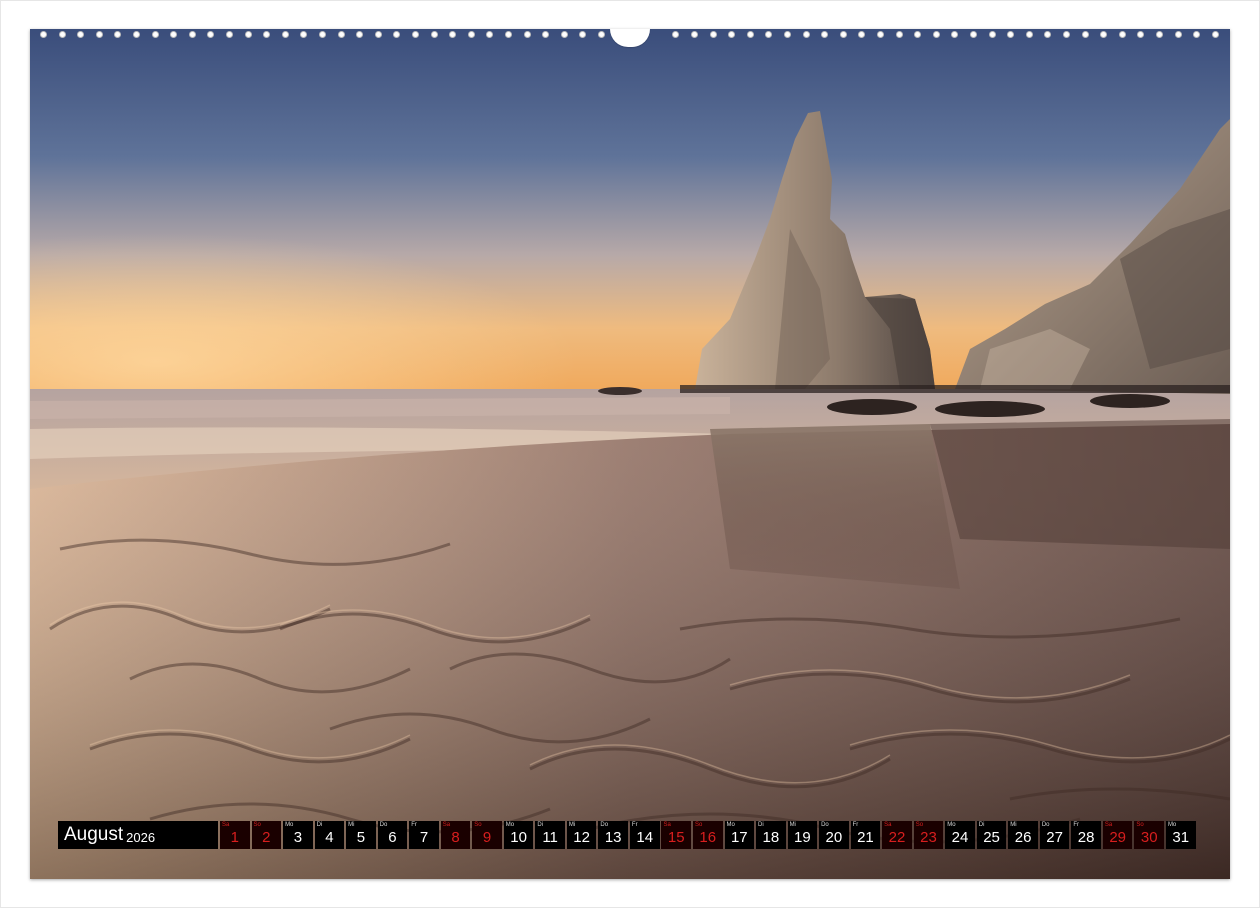 The width and height of the screenshot is (1260, 908). I want to click on day-cell: Mo 10, so click(518, 835).